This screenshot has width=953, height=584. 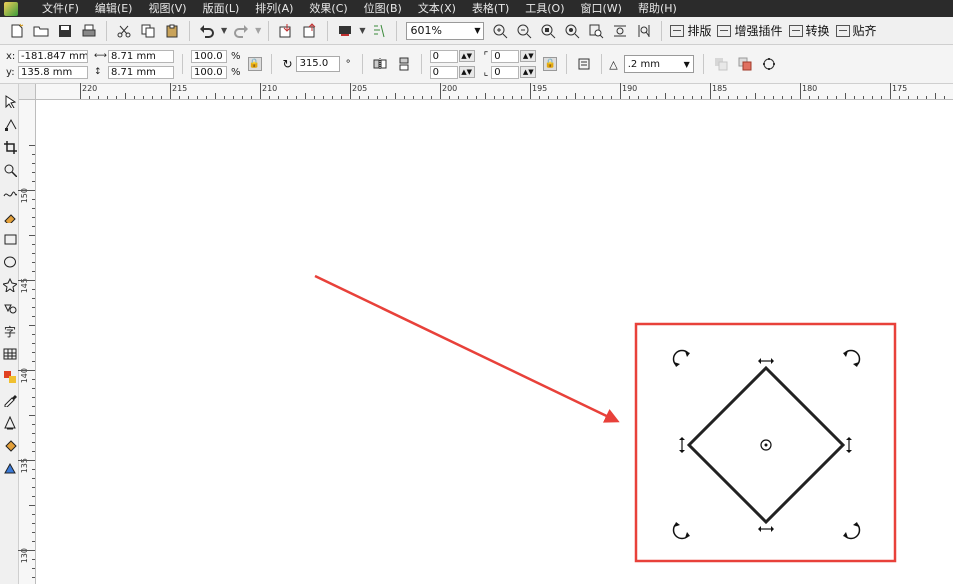 I want to click on y-position-value: 135.8 mm, so click(x=53, y=72).